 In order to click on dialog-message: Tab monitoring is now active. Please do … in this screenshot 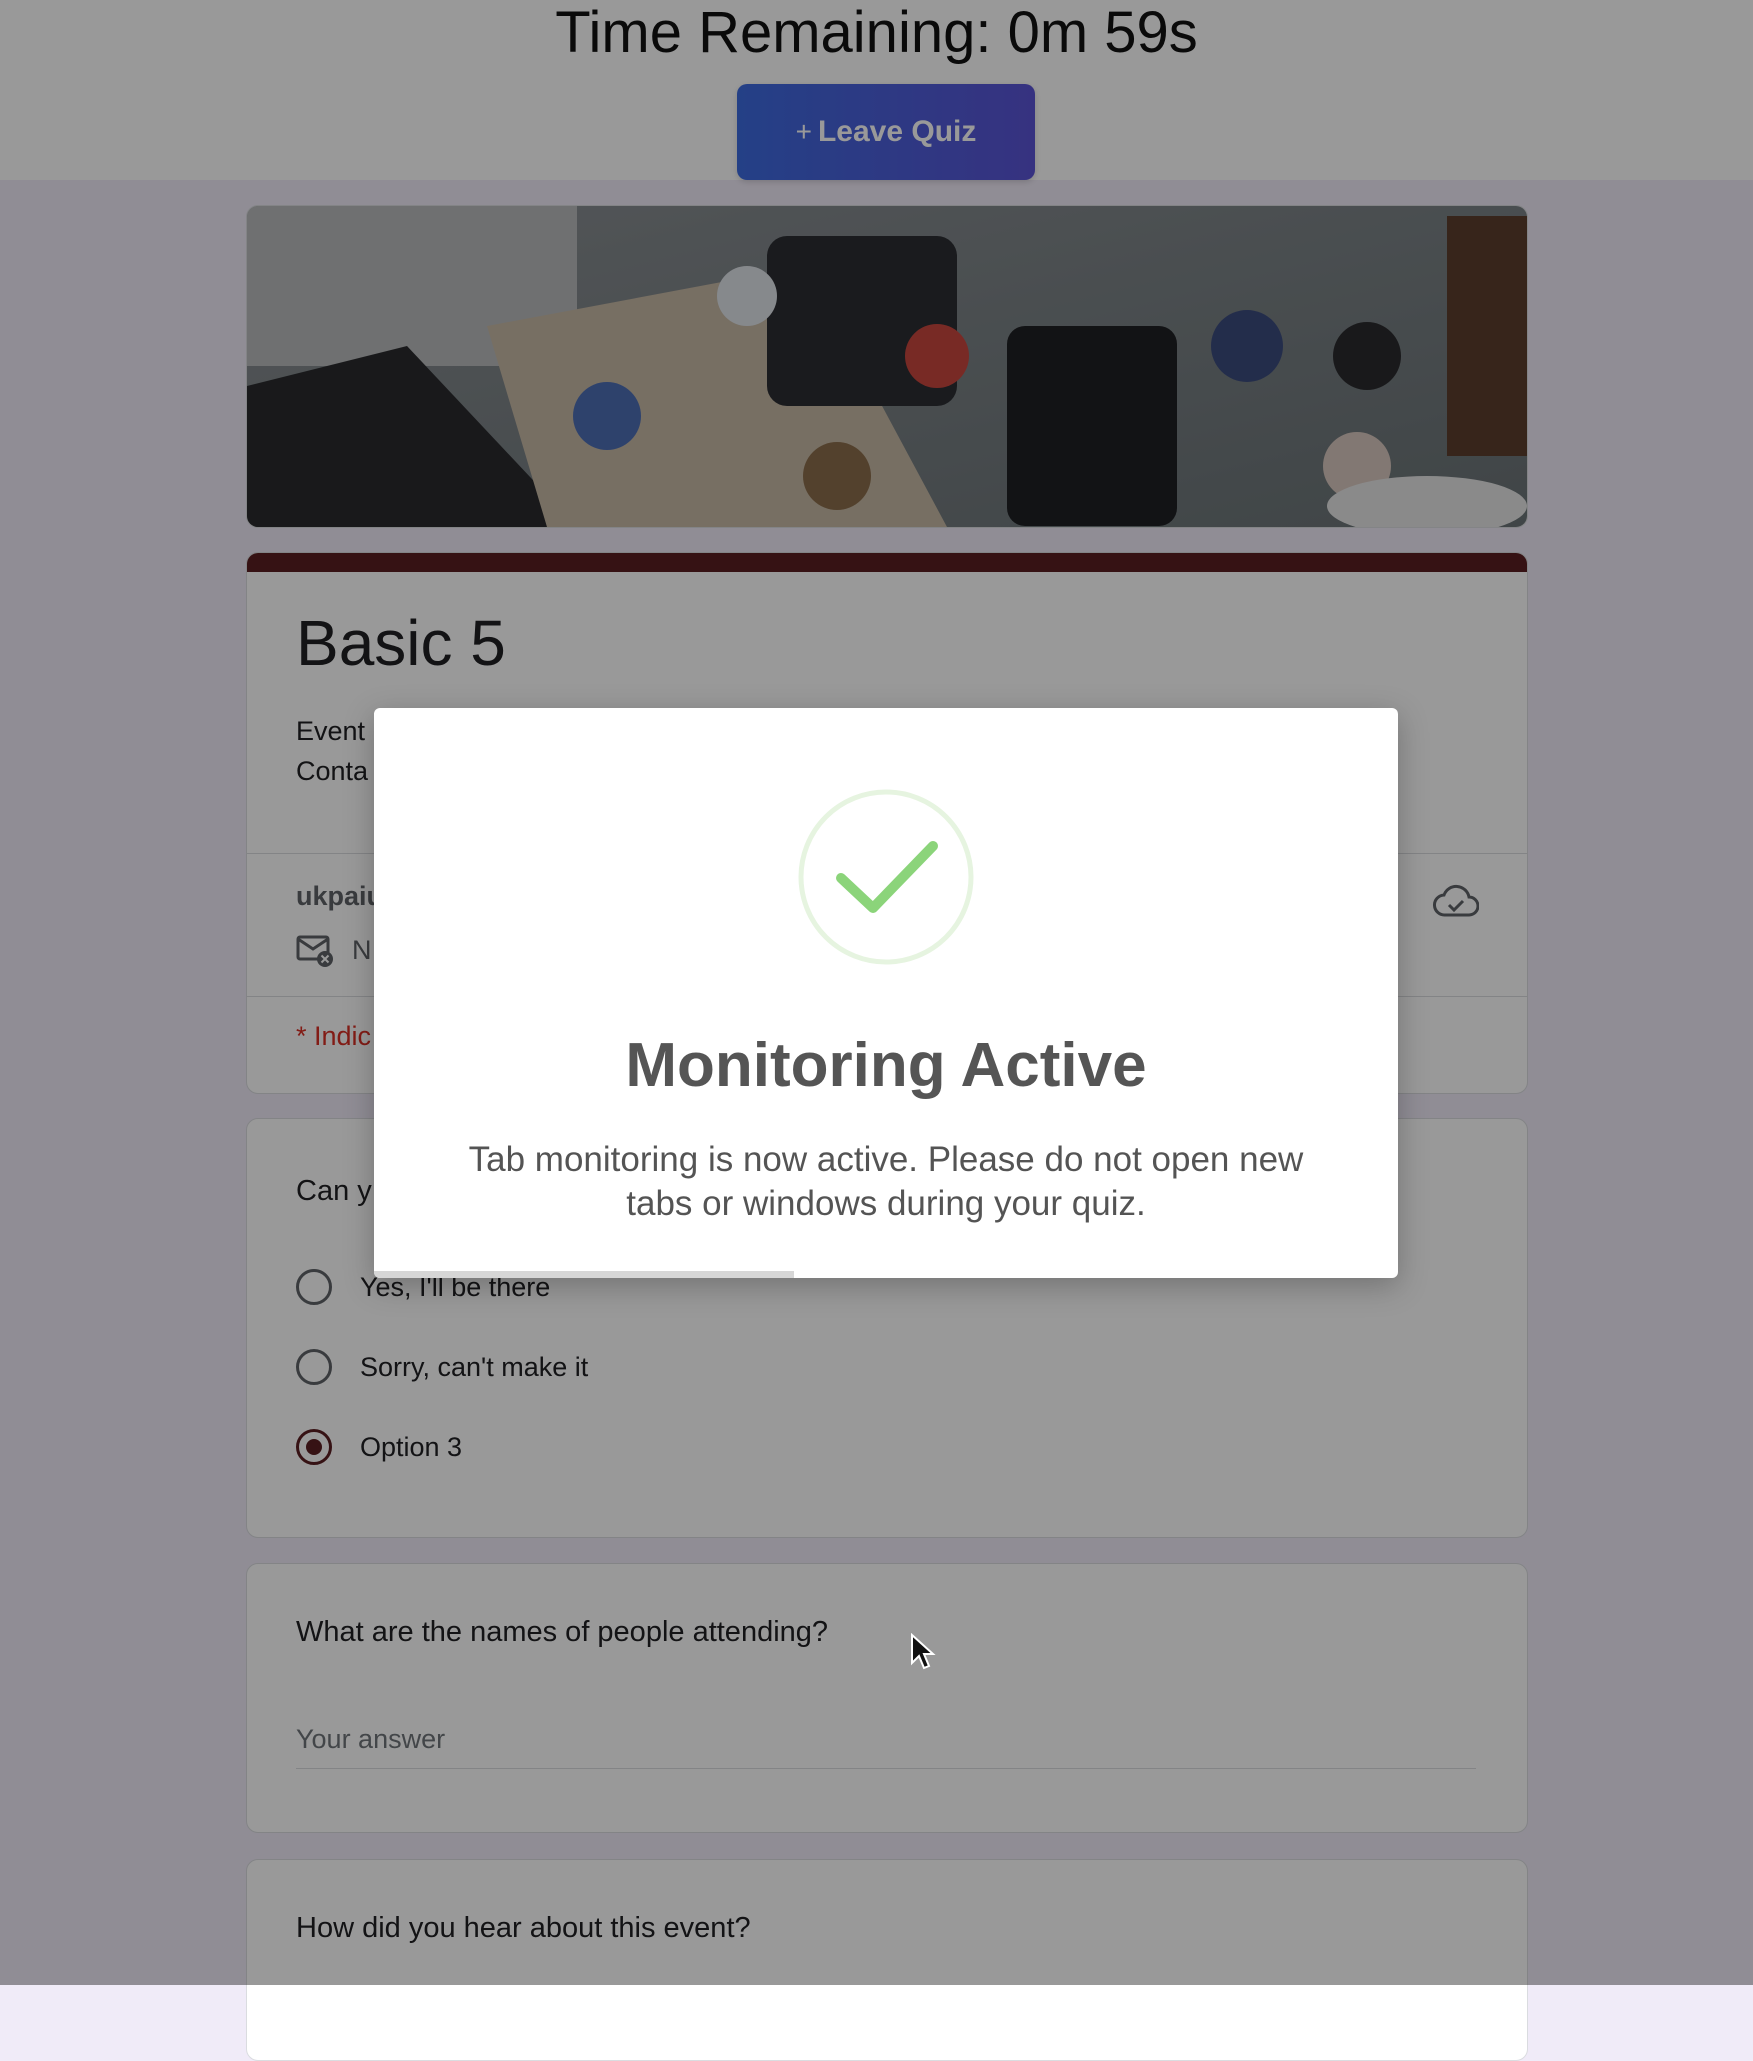, I will do `click(886, 1181)`.